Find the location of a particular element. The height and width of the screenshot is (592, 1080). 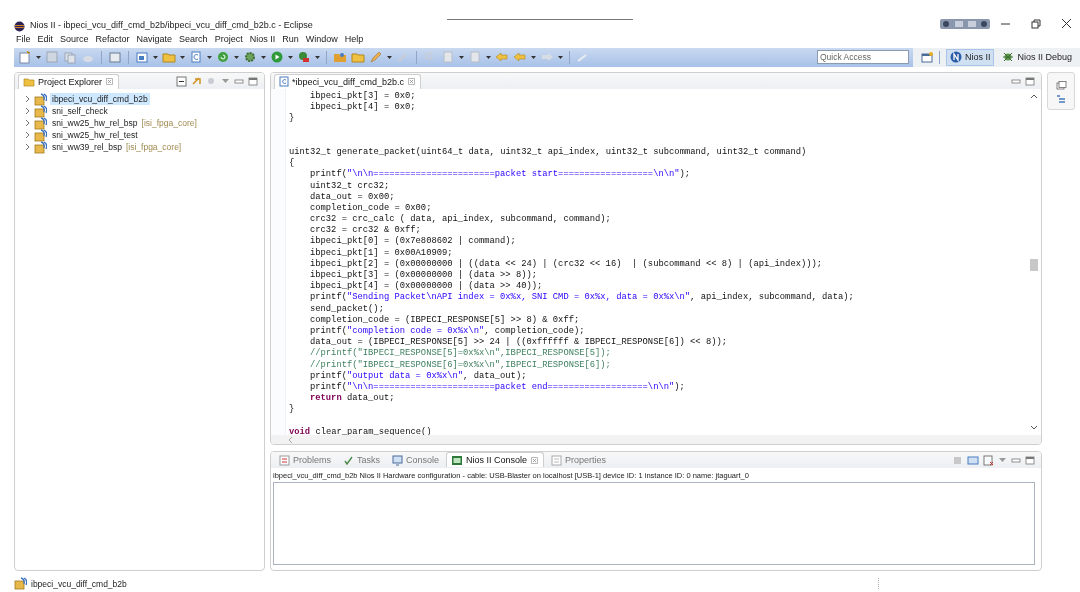

panel-tab: Properties is located at coordinates (579, 460).